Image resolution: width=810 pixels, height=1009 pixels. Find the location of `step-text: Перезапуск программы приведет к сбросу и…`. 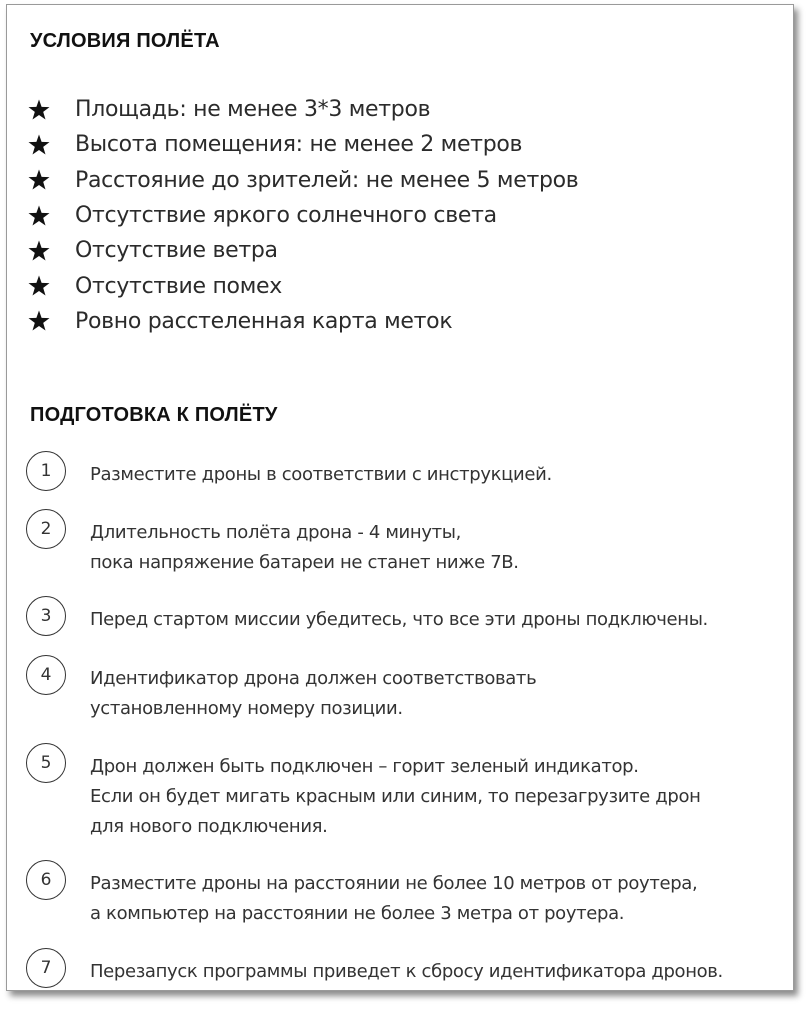

step-text: Перезапуск программы приведет к сбросу и… is located at coordinates (440, 972).